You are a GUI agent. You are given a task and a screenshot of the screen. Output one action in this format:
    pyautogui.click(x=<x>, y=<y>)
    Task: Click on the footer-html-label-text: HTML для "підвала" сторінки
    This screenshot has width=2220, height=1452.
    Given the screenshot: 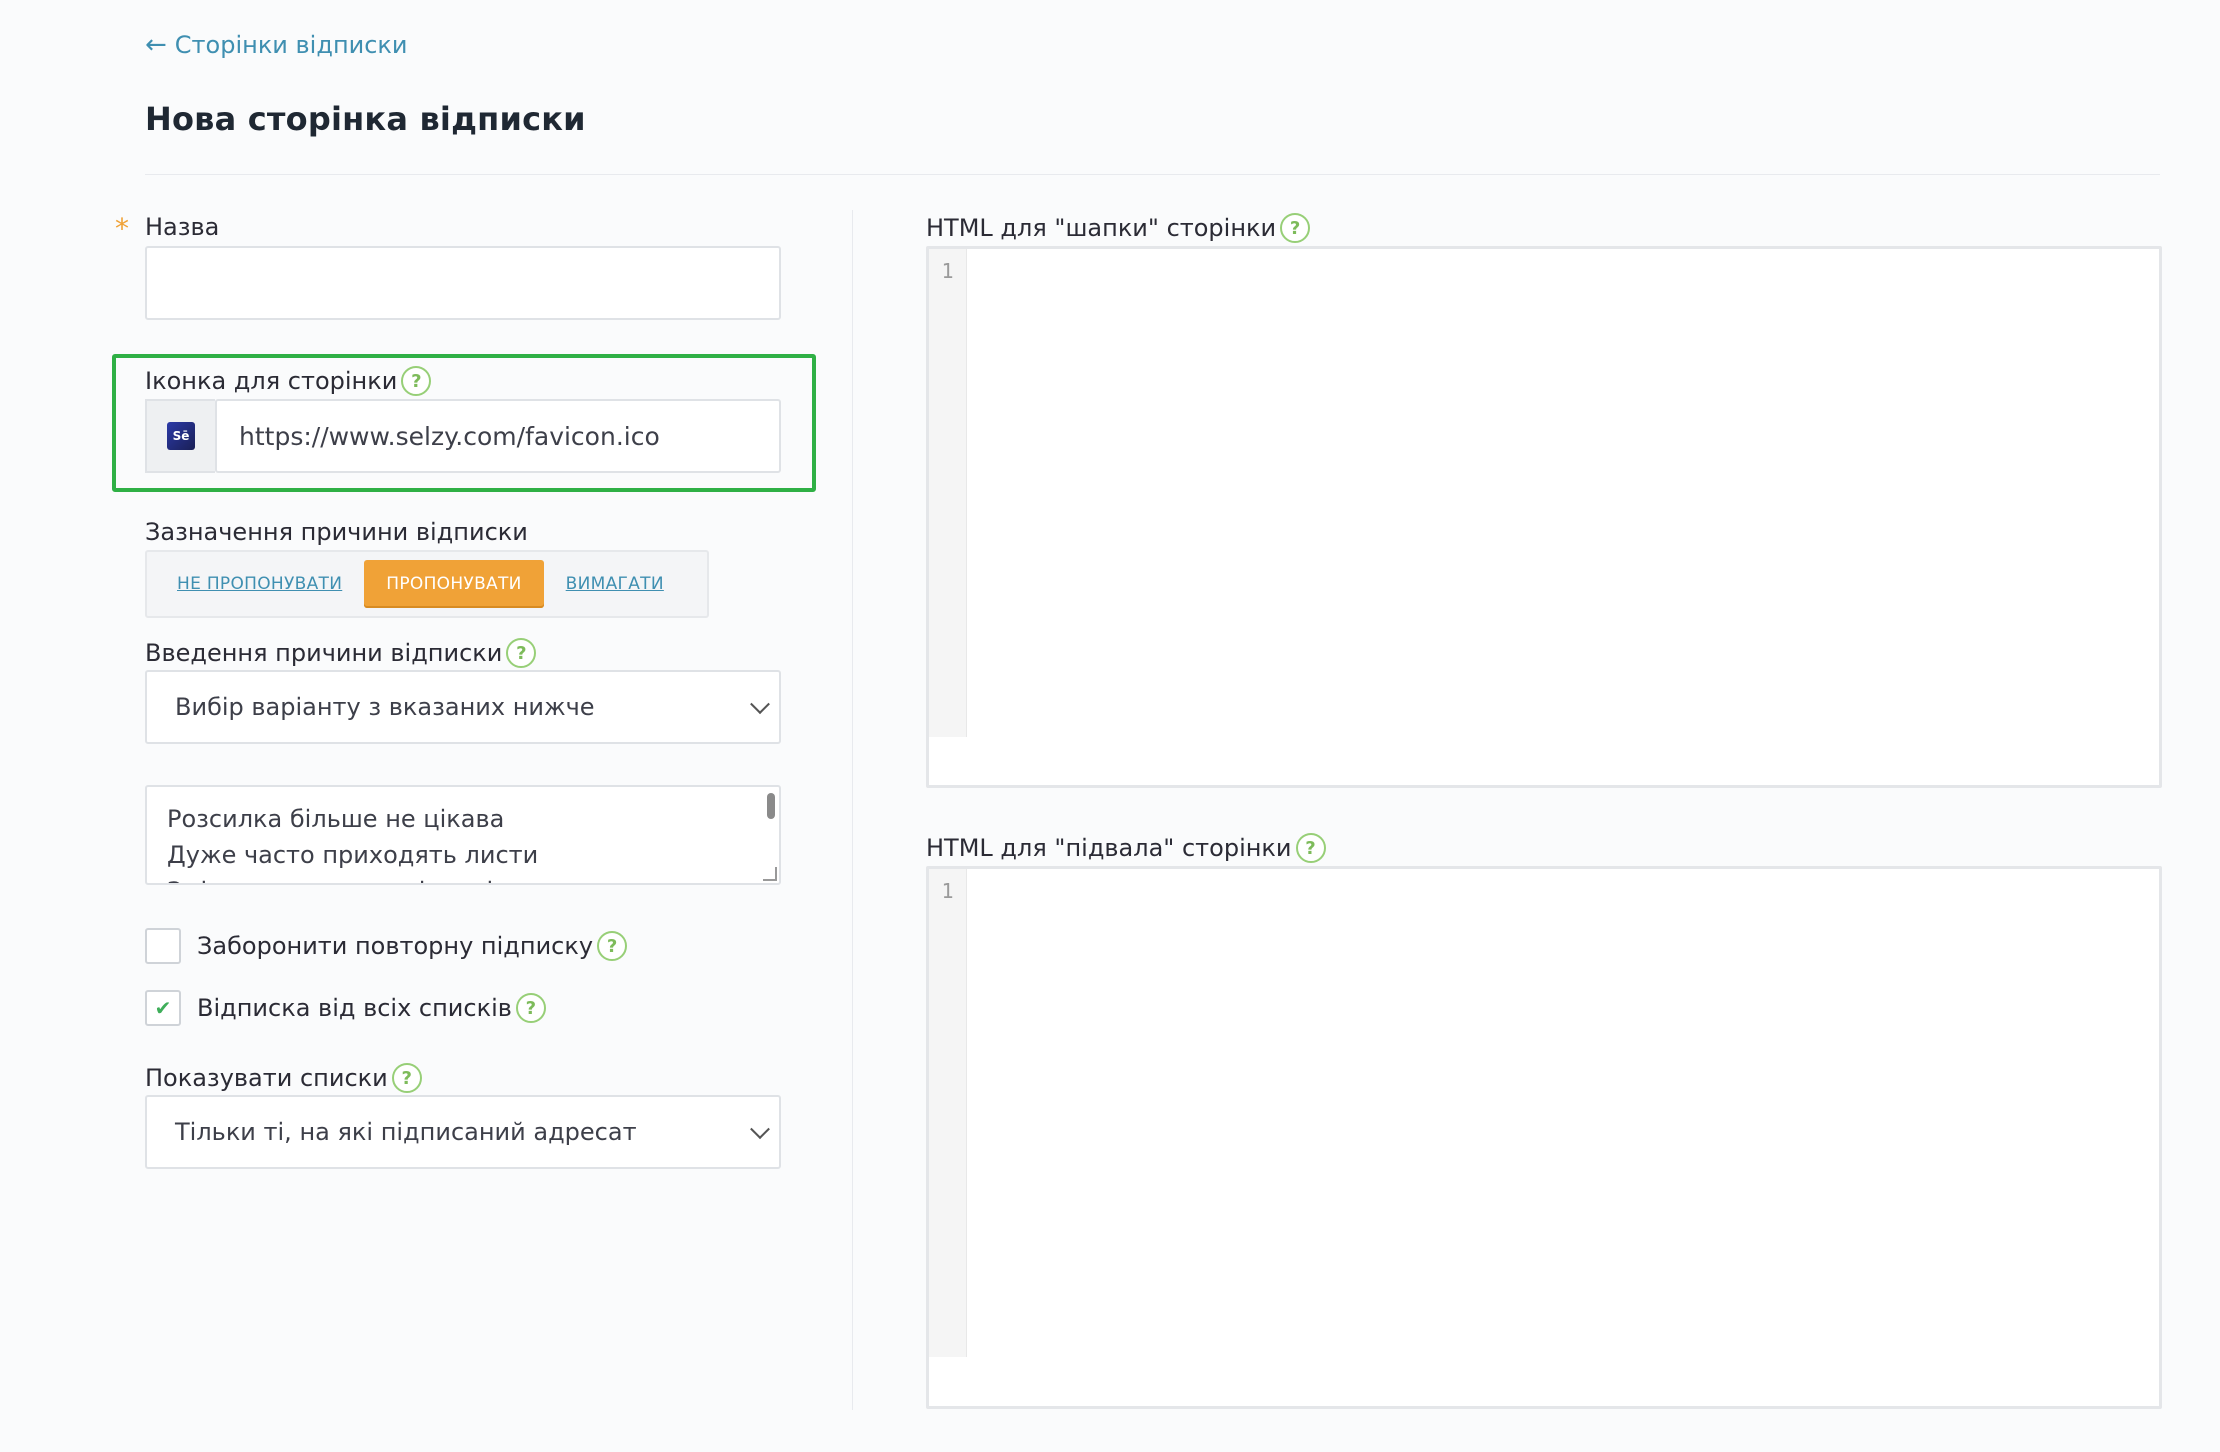 What is the action you would take?
    pyautogui.click(x=1109, y=848)
    